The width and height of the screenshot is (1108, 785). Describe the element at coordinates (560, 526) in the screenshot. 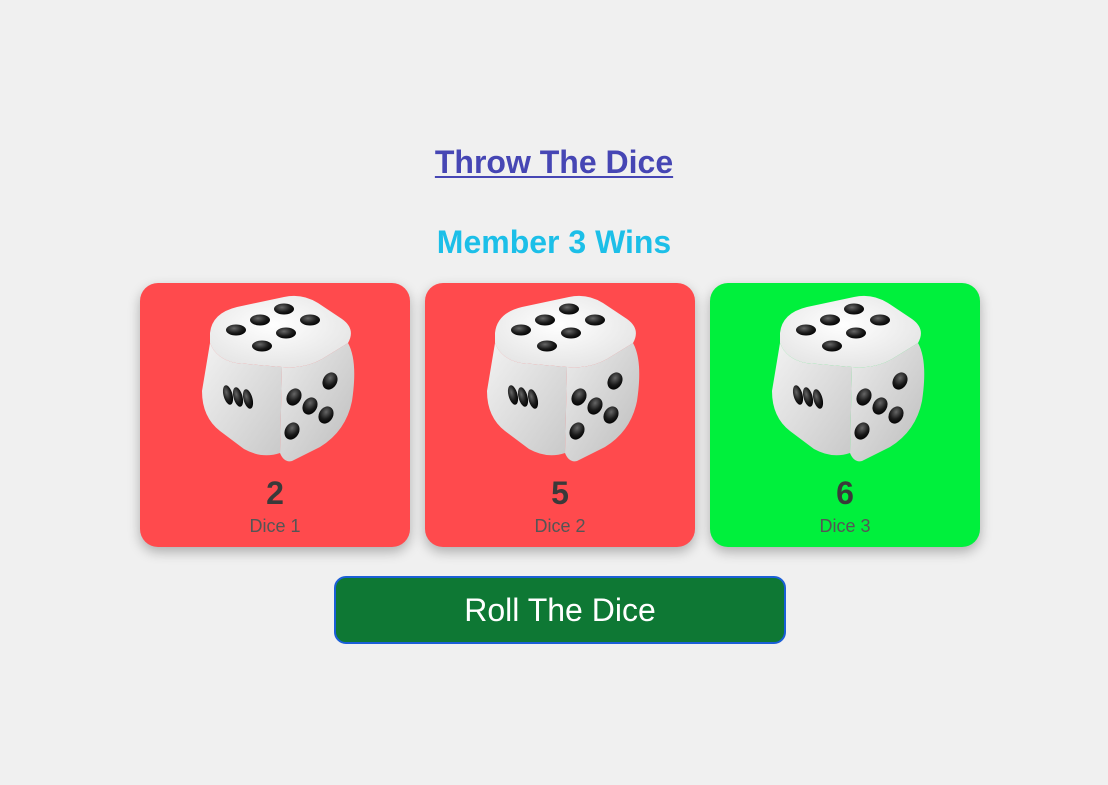

I see `dice-label-2: Dice 2` at that location.